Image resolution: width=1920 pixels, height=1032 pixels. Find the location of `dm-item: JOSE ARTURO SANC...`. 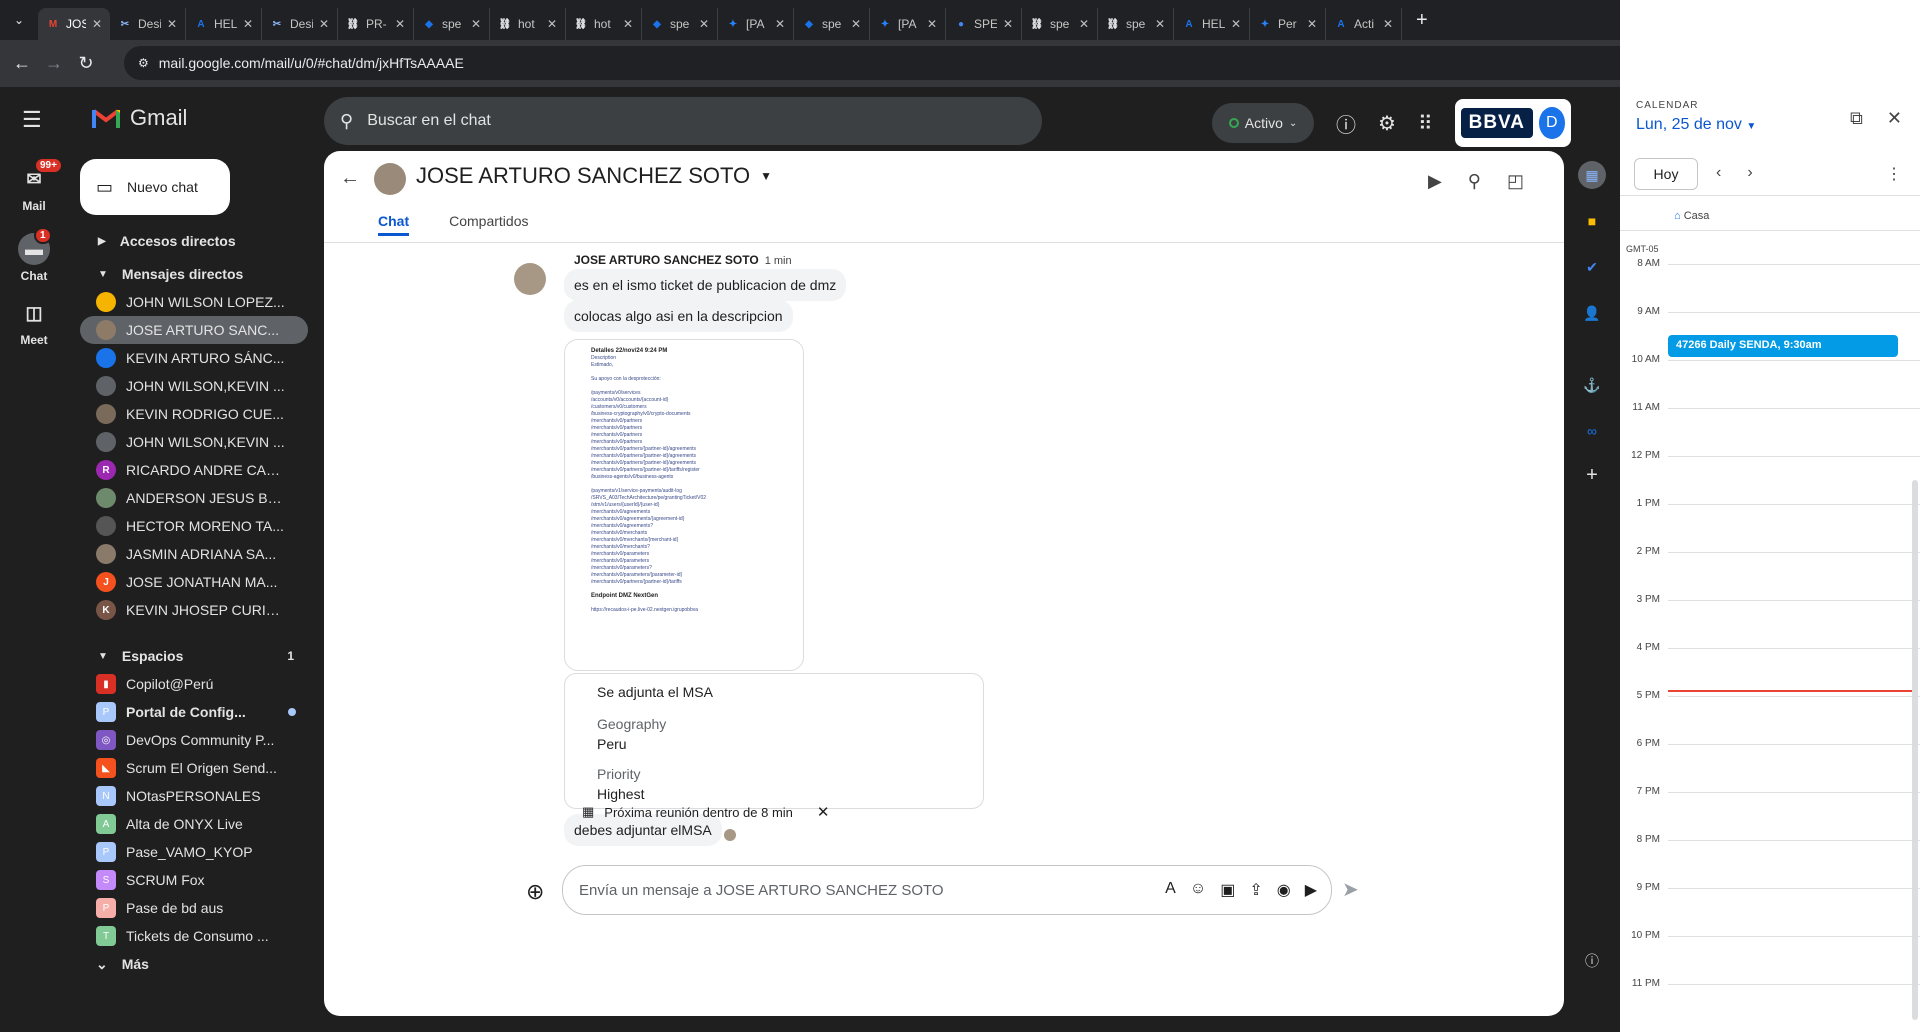

dm-item: JOSE ARTURO SANC... is located at coordinates (194, 330).